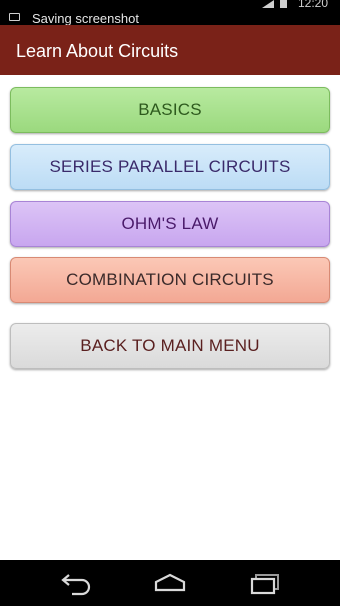 The image size is (340, 606). Describe the element at coordinates (170, 167) in the screenshot. I see `series-parallel-circuits-button: SERIES PARALLEL CIRCUITS` at that location.